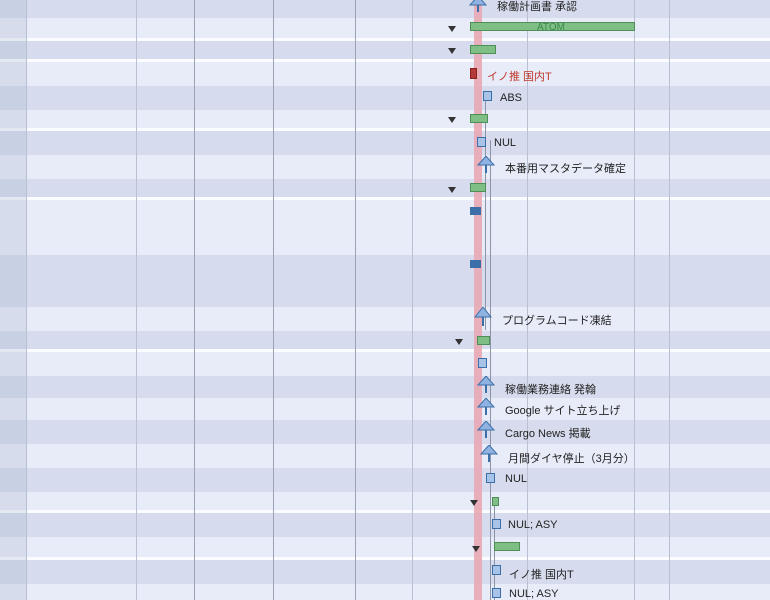  Describe the element at coordinates (565, 169) in the screenshot. I see `row-label: 本番用マスタデータ確定` at that location.